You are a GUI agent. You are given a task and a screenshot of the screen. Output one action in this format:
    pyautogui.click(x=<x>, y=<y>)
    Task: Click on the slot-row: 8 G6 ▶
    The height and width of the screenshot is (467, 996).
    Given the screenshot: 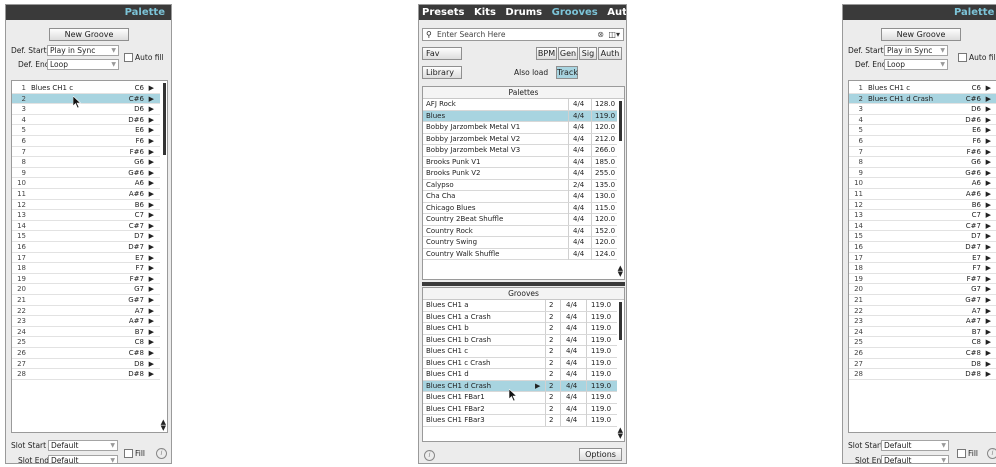 What is the action you would take?
    pyautogui.click(x=86, y=162)
    